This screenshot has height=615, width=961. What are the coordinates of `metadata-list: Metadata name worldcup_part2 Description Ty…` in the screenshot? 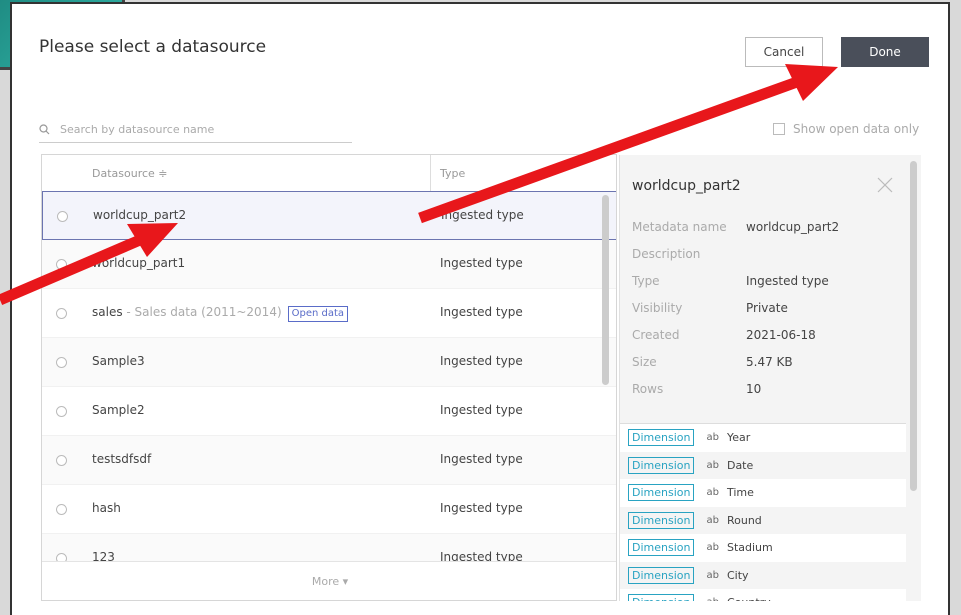 It's located at (735, 314).